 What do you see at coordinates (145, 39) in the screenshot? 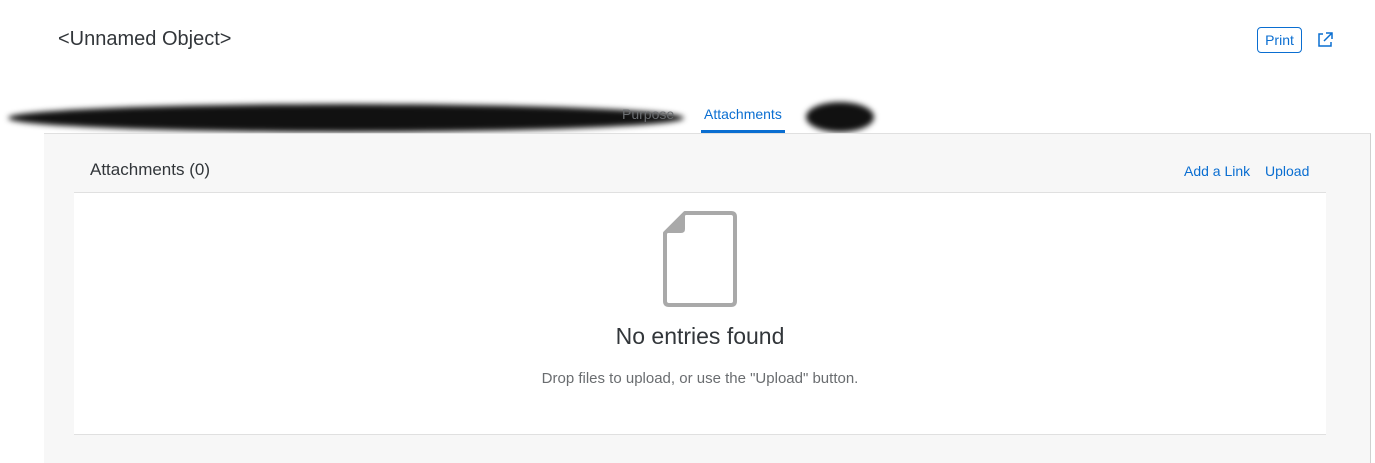
I see `page-title: <Unnamed Object>` at bounding box center [145, 39].